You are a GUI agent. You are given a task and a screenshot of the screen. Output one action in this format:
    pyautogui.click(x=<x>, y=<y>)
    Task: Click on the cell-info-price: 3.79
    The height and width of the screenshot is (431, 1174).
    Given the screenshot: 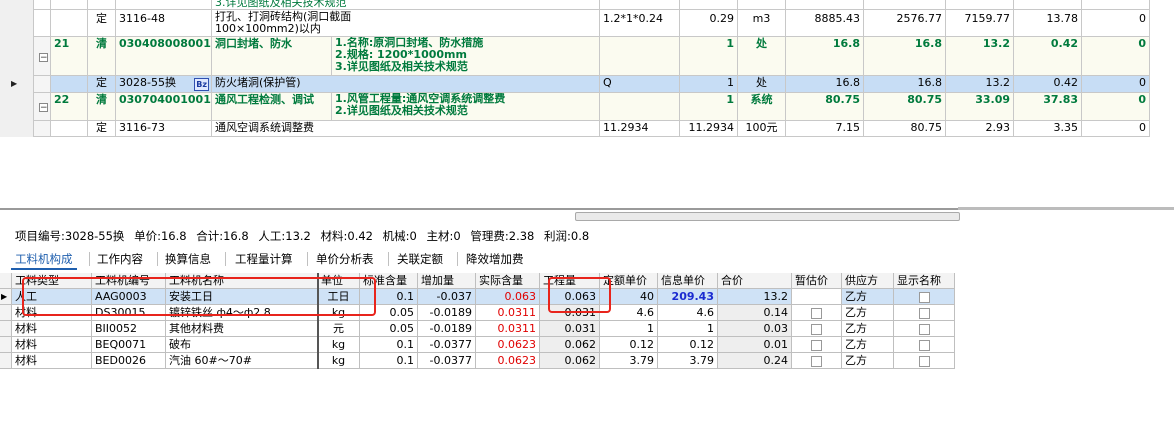 What is the action you would take?
    pyautogui.click(x=688, y=361)
    